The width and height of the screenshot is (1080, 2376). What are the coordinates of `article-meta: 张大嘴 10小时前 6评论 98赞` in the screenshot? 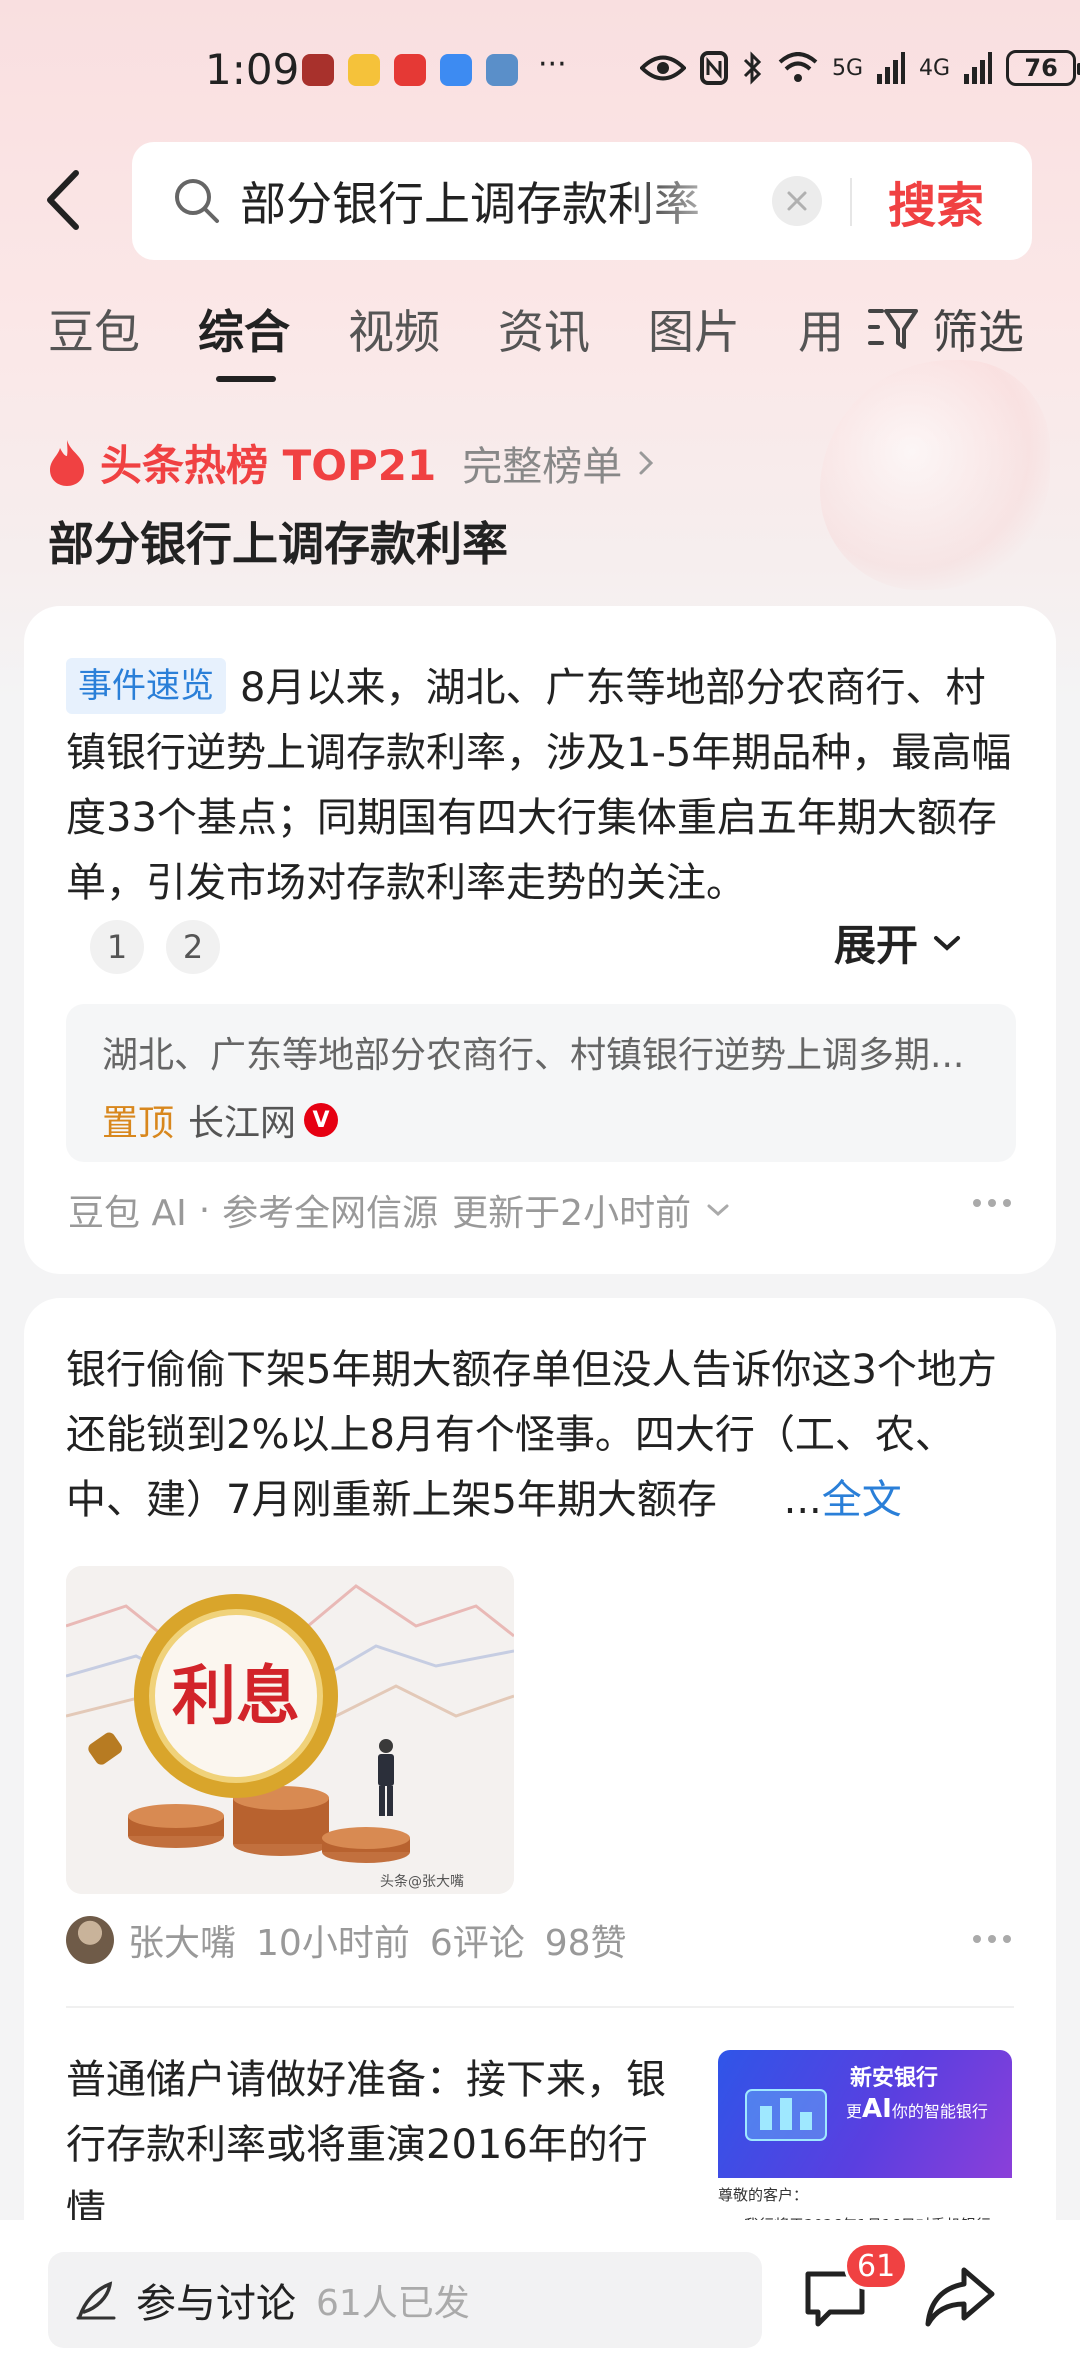 It's located at (356, 1940).